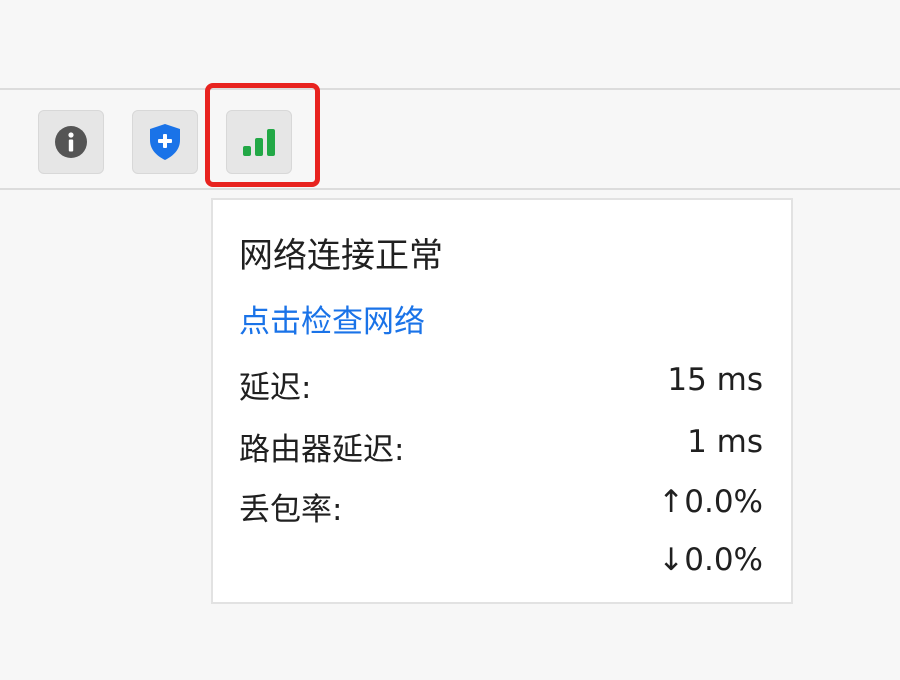  I want to click on latency-label: 延迟:, so click(275, 388).